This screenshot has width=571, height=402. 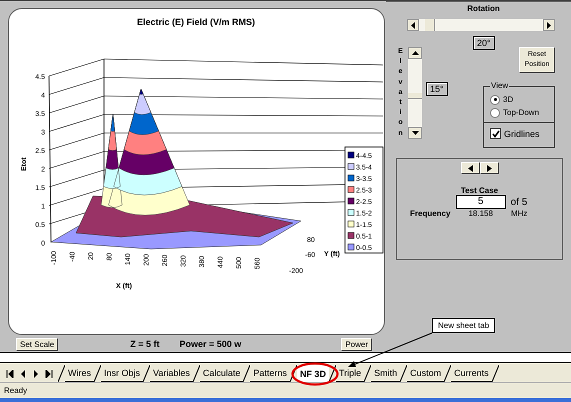 What do you see at coordinates (481, 25) in the screenshot?
I see `rotation-scrollbar` at bounding box center [481, 25].